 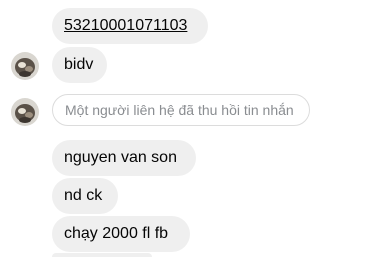 I want to click on message-bubble: chạy 2000 fl fb, so click(x=121, y=234).